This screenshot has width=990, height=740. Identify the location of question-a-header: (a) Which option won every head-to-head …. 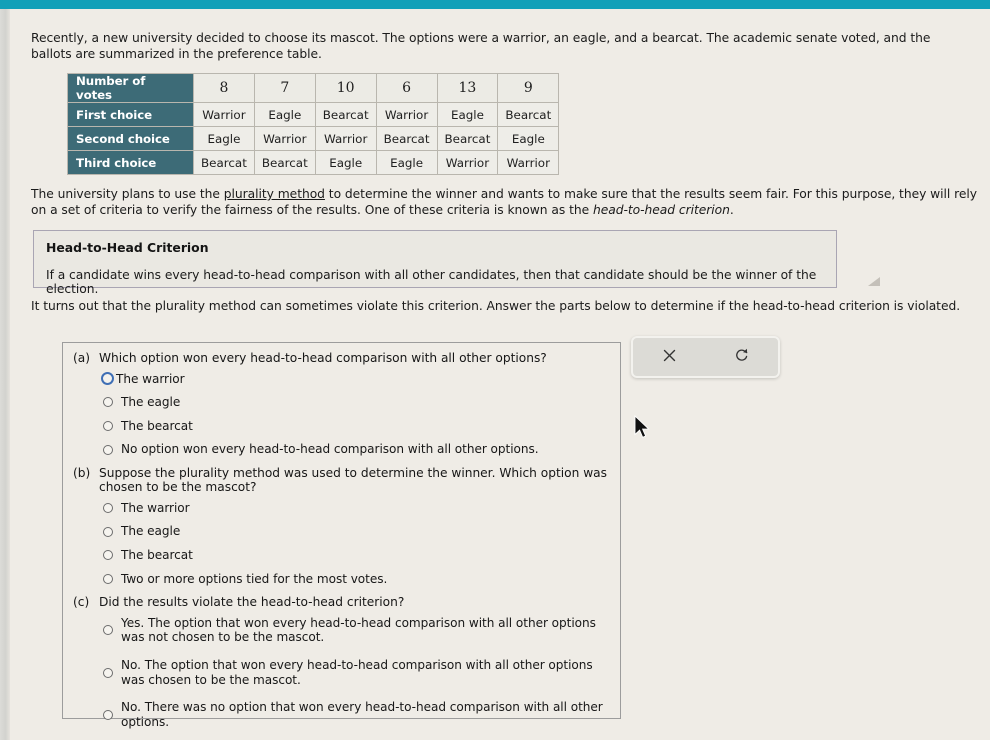
(339, 358).